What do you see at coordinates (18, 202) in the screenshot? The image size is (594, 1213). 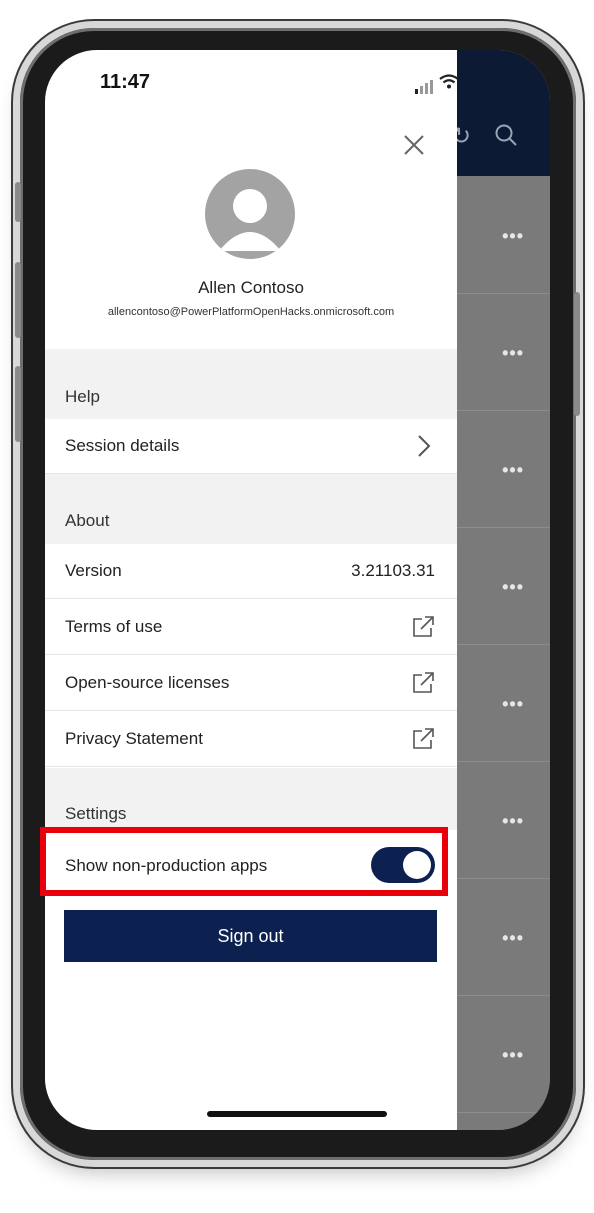 I see `phone-mute-switch` at bounding box center [18, 202].